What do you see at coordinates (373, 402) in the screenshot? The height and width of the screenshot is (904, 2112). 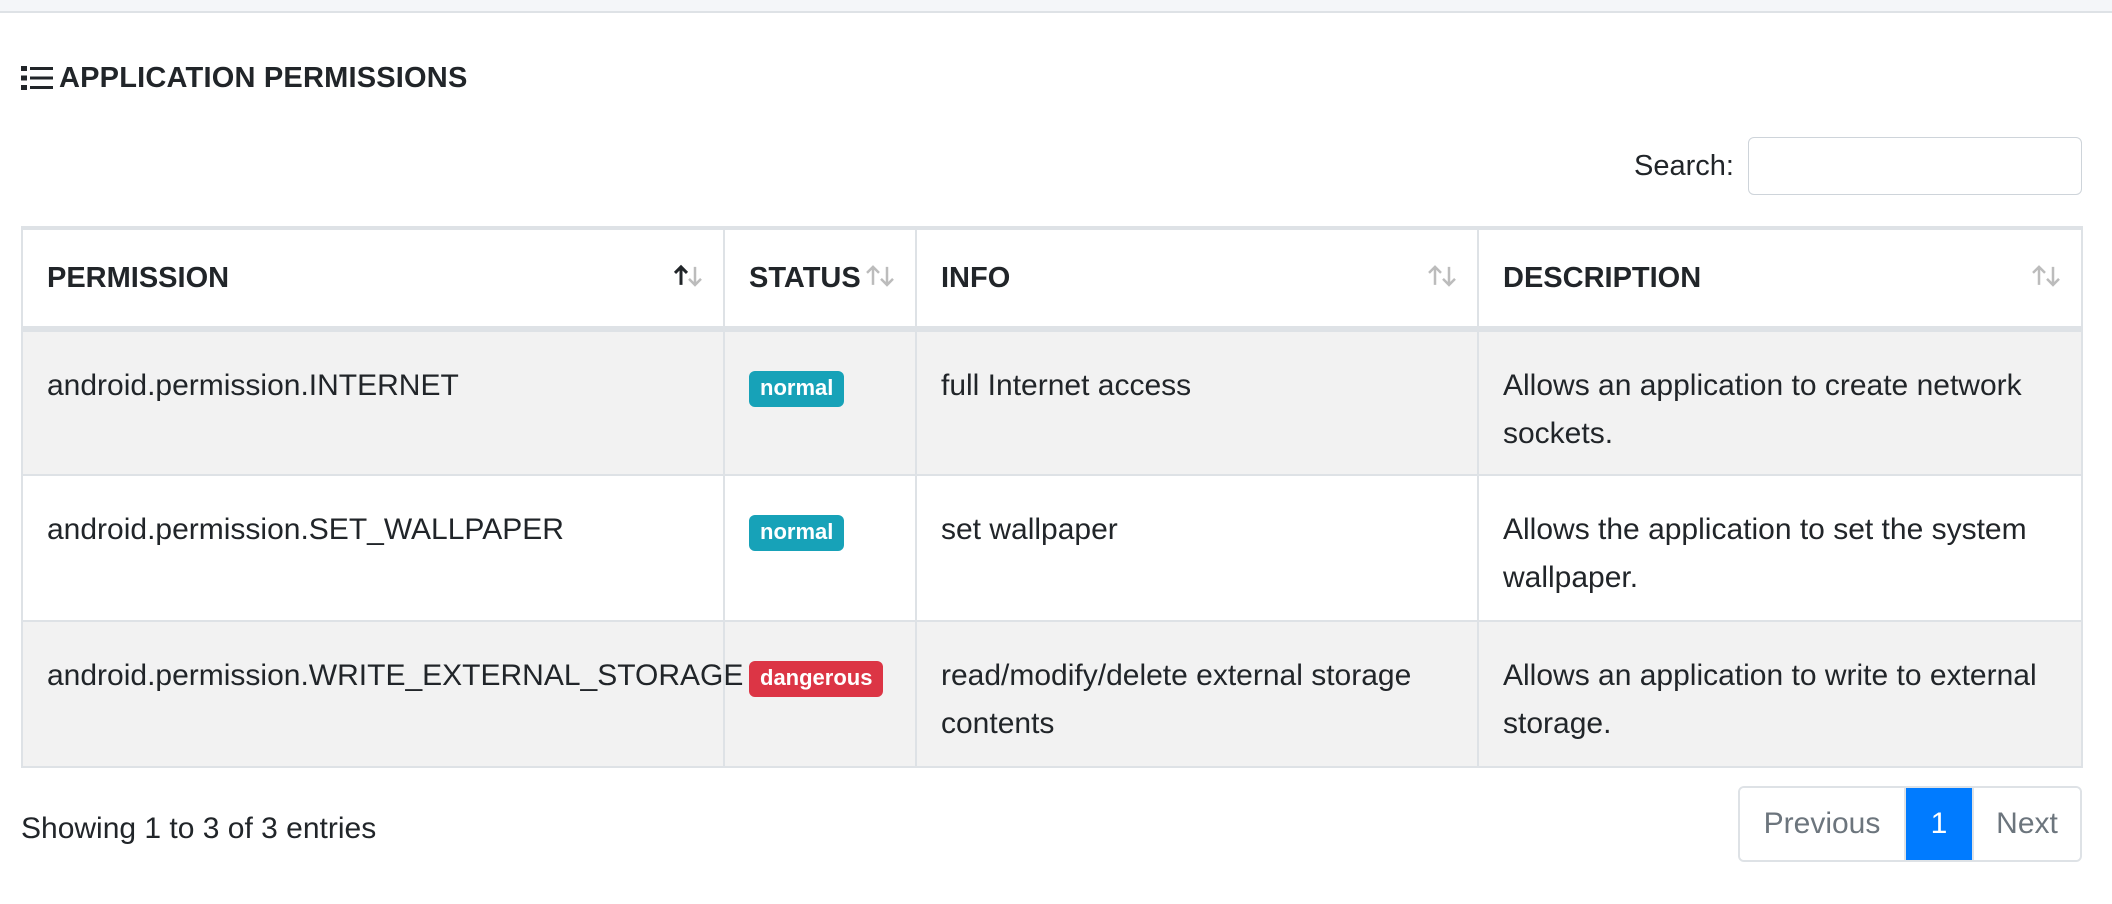 I see `permission-cell: android.permission.INTERNET` at bounding box center [373, 402].